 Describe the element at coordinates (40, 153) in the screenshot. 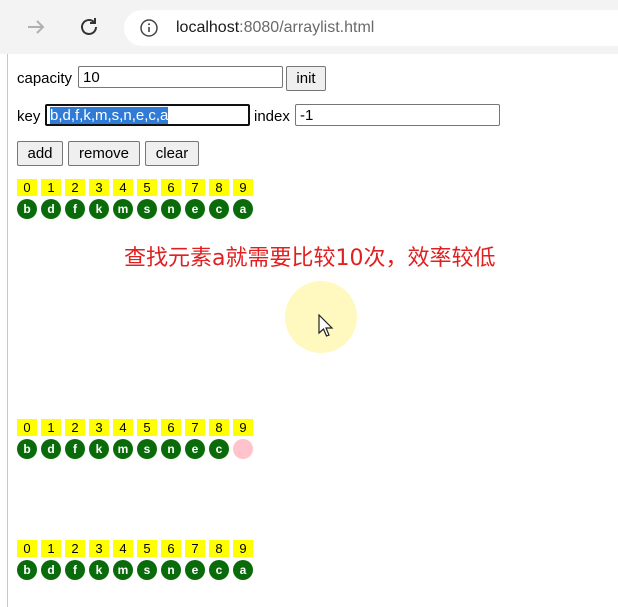

I see `add-button: add` at that location.